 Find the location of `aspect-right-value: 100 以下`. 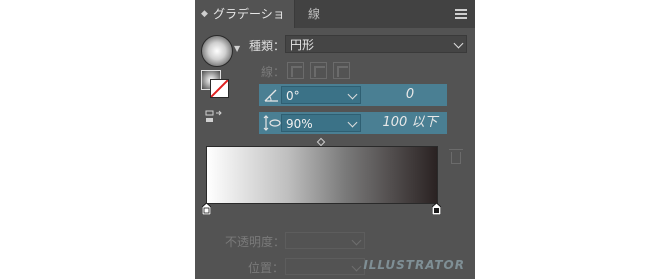

aspect-right-value: 100 以下 is located at coordinates (410, 122).